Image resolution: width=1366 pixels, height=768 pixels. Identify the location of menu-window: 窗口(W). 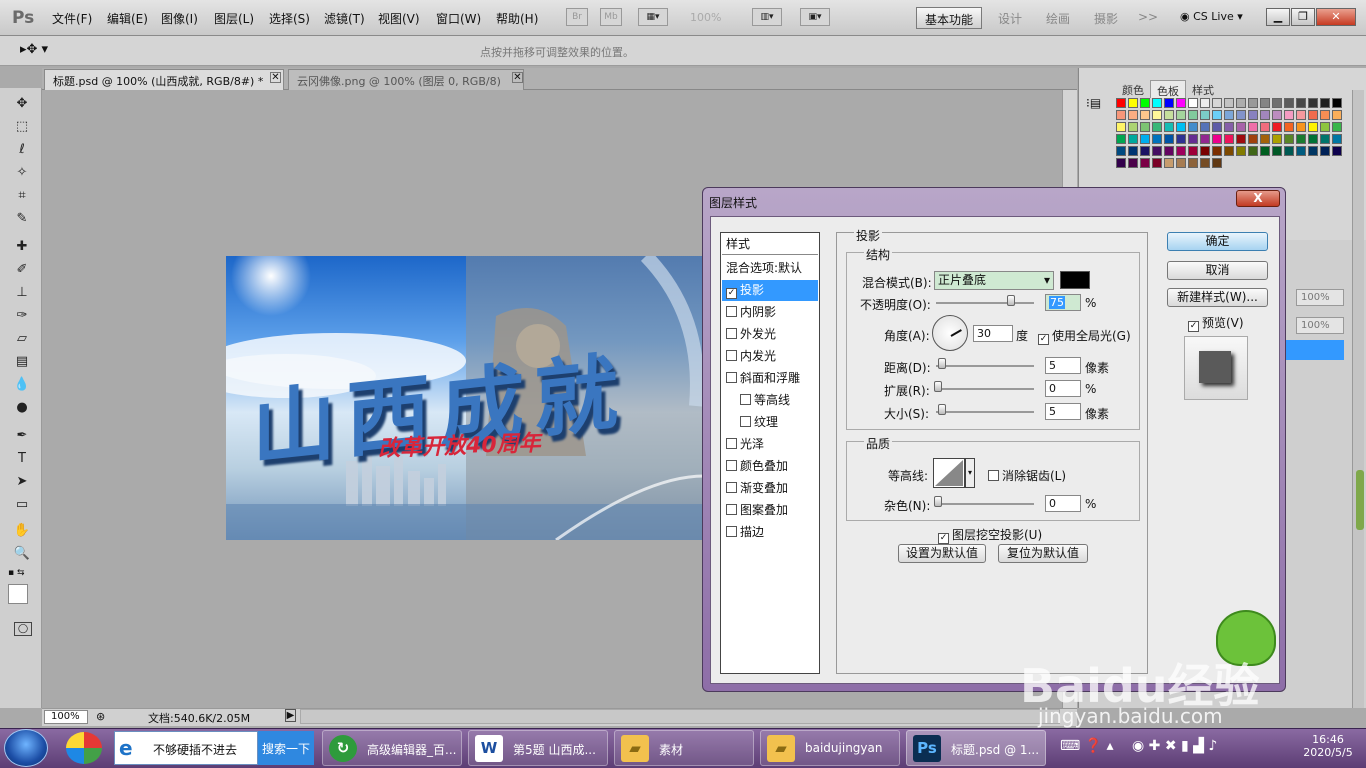
(458, 18).